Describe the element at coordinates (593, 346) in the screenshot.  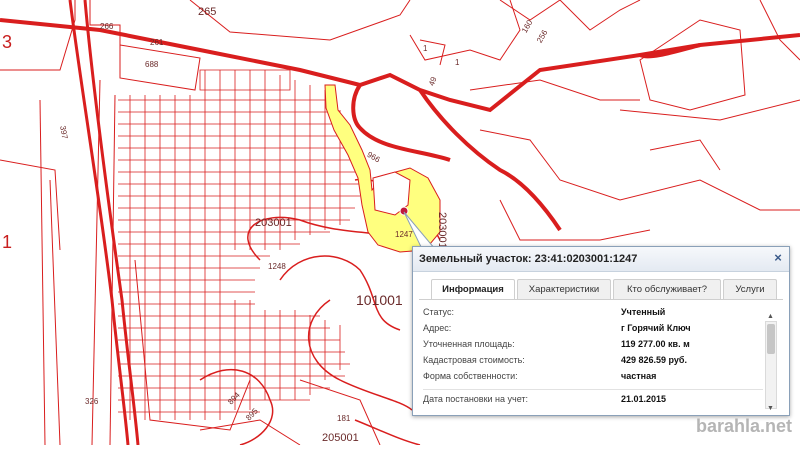
I see `info-row-area: Уточненная площадь: 119 277.00 кв. м` at that location.